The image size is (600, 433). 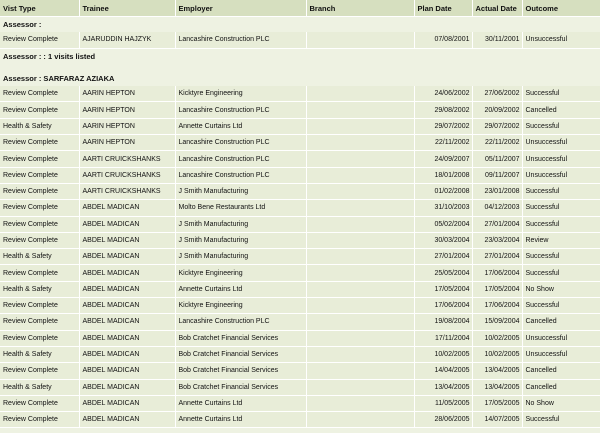 I want to click on actual-date-cell: 30/11/2001, so click(x=497, y=40).